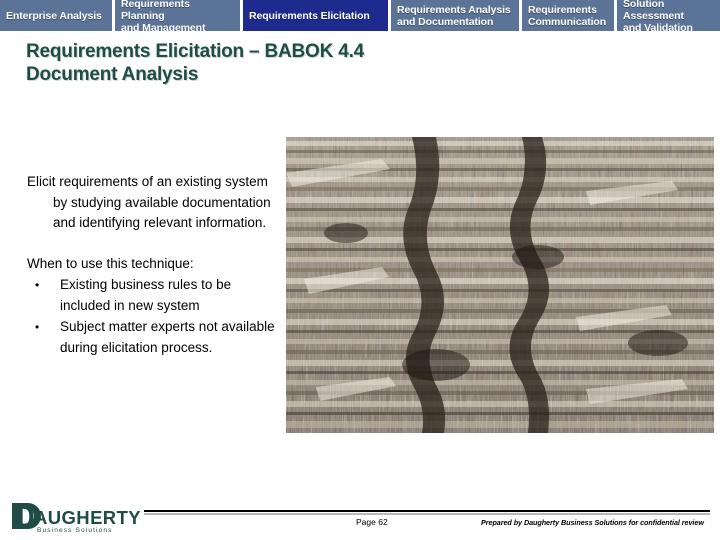  I want to click on logo-wordmark: AUGHERTY, so click(87, 517).